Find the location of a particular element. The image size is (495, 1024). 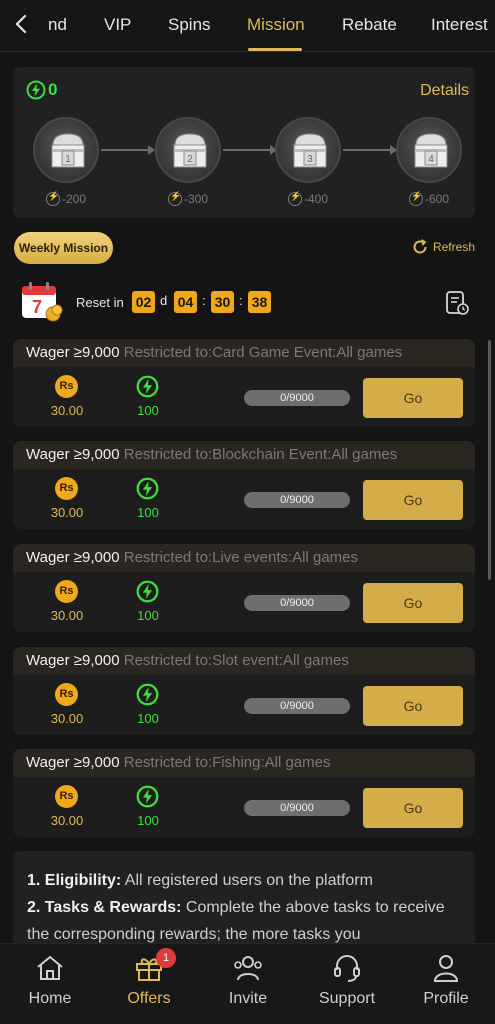

chest-1: 1 is located at coordinates (66, 150).